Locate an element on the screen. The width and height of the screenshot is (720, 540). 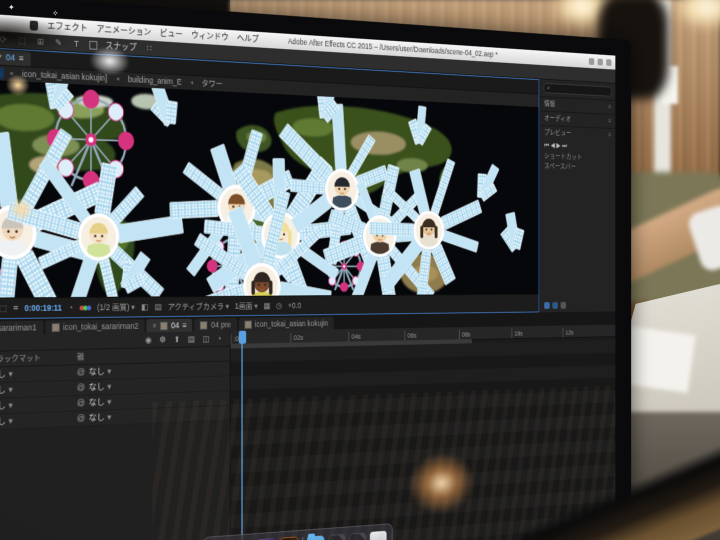
grid-guides-icon is located at coordinates (15, 308).